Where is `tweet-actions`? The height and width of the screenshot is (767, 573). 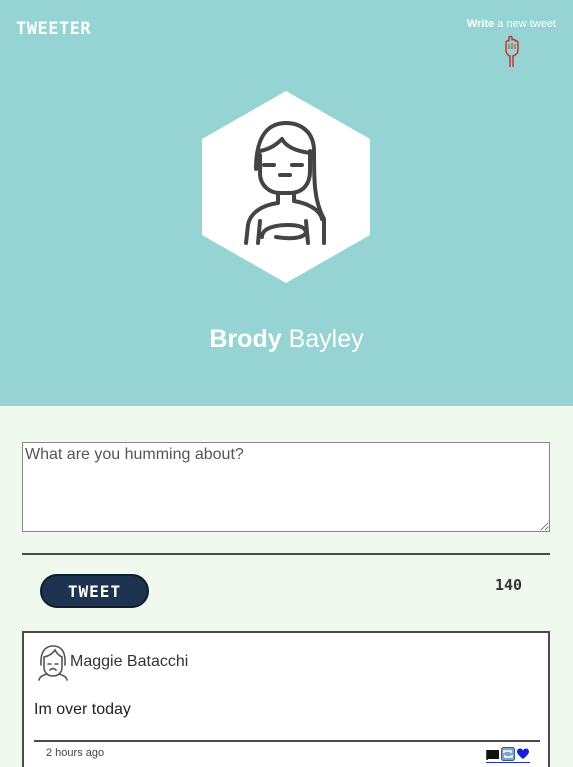
tweet-actions is located at coordinates (508, 754).